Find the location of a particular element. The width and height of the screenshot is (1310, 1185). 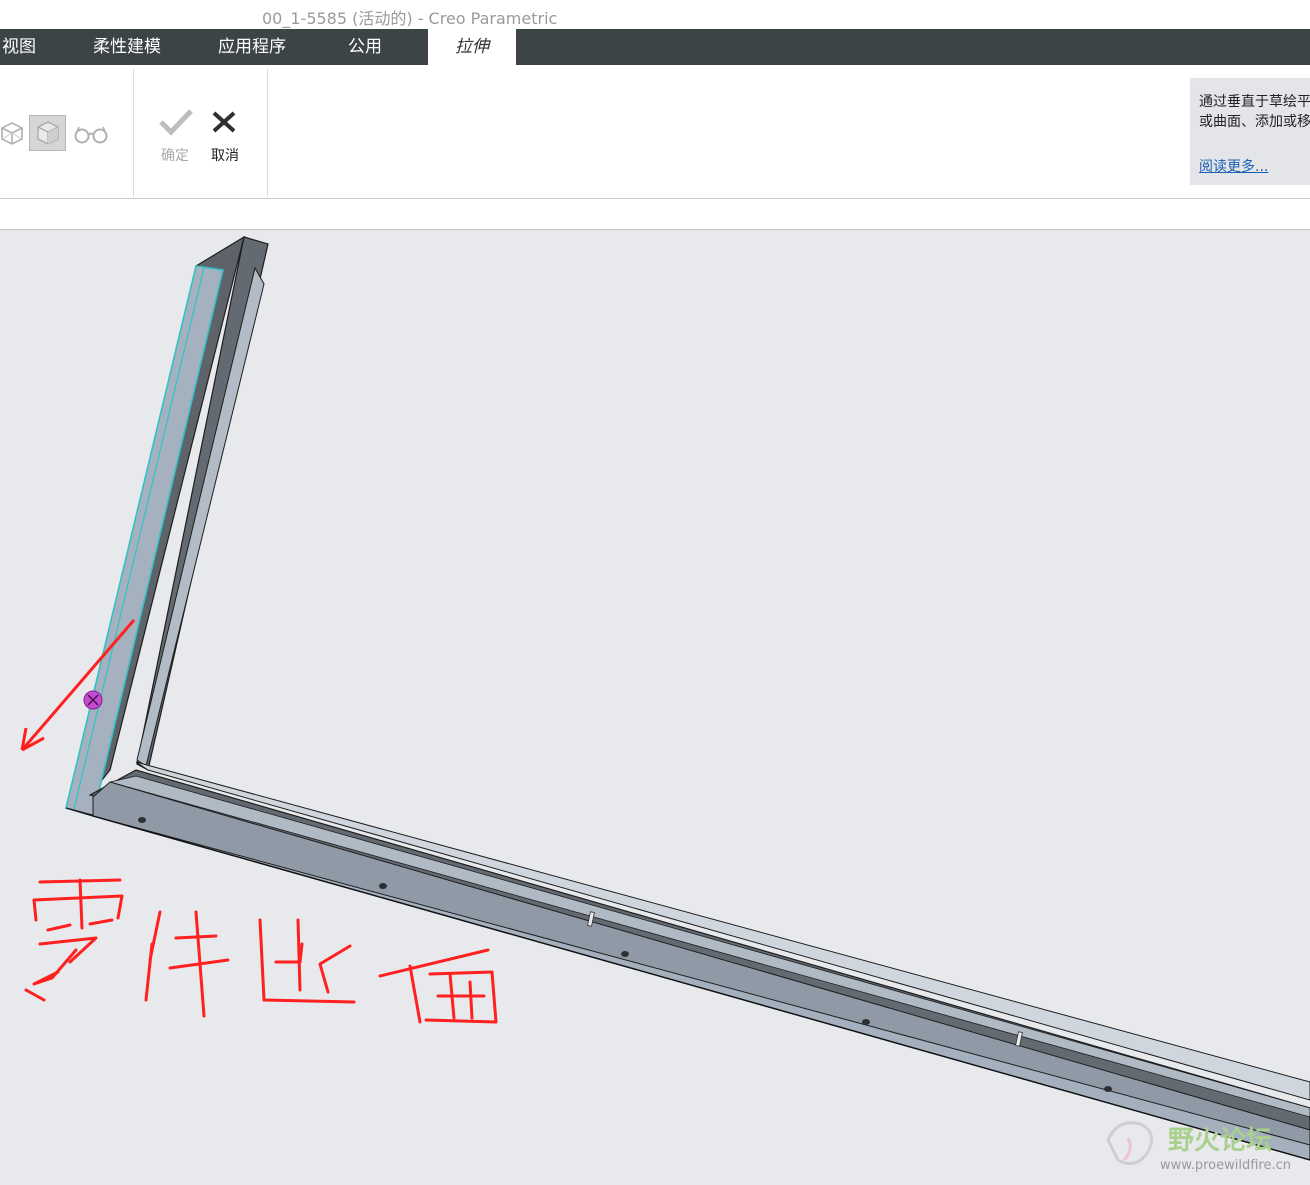

tab-extrude: 拉伸 is located at coordinates (472, 47).